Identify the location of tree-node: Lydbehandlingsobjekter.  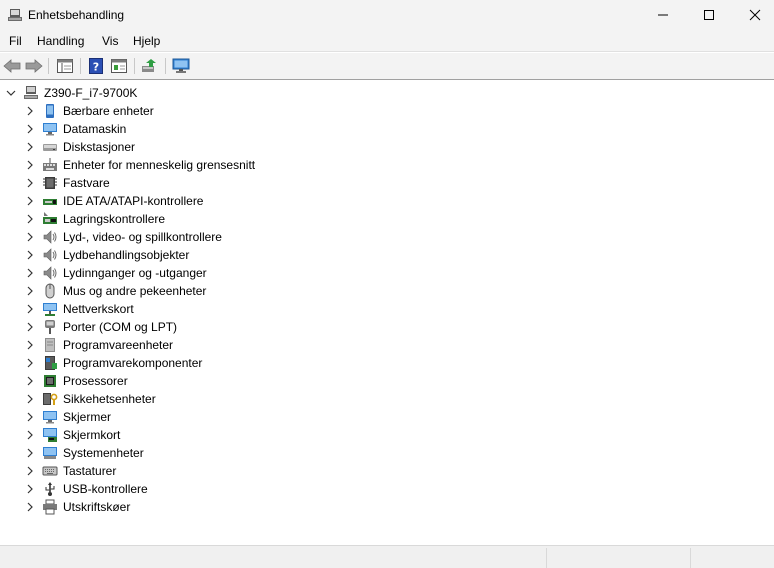
(387, 255).